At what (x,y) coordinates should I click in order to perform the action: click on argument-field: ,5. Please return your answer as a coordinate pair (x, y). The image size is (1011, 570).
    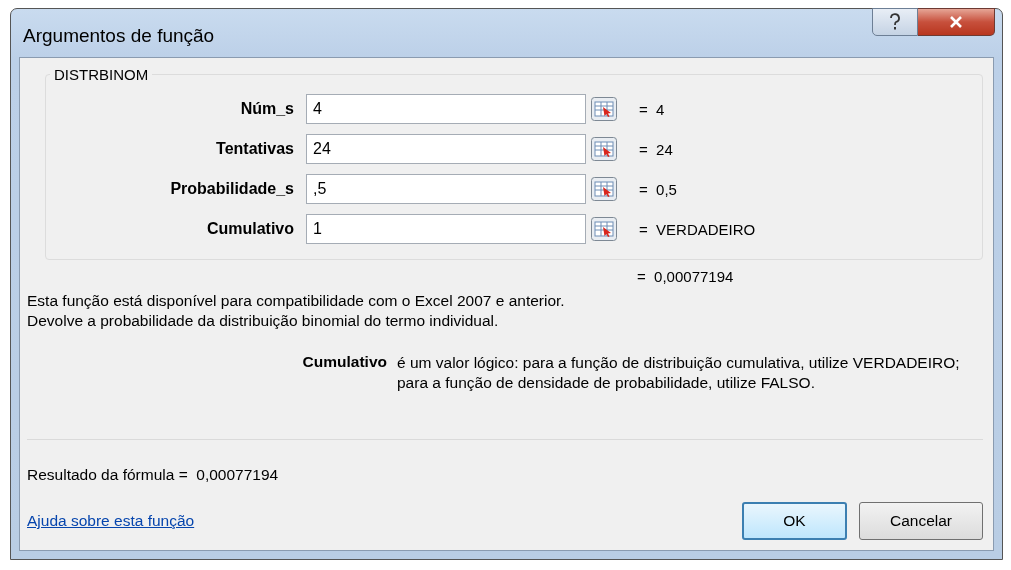
    Looking at the image, I should click on (446, 189).